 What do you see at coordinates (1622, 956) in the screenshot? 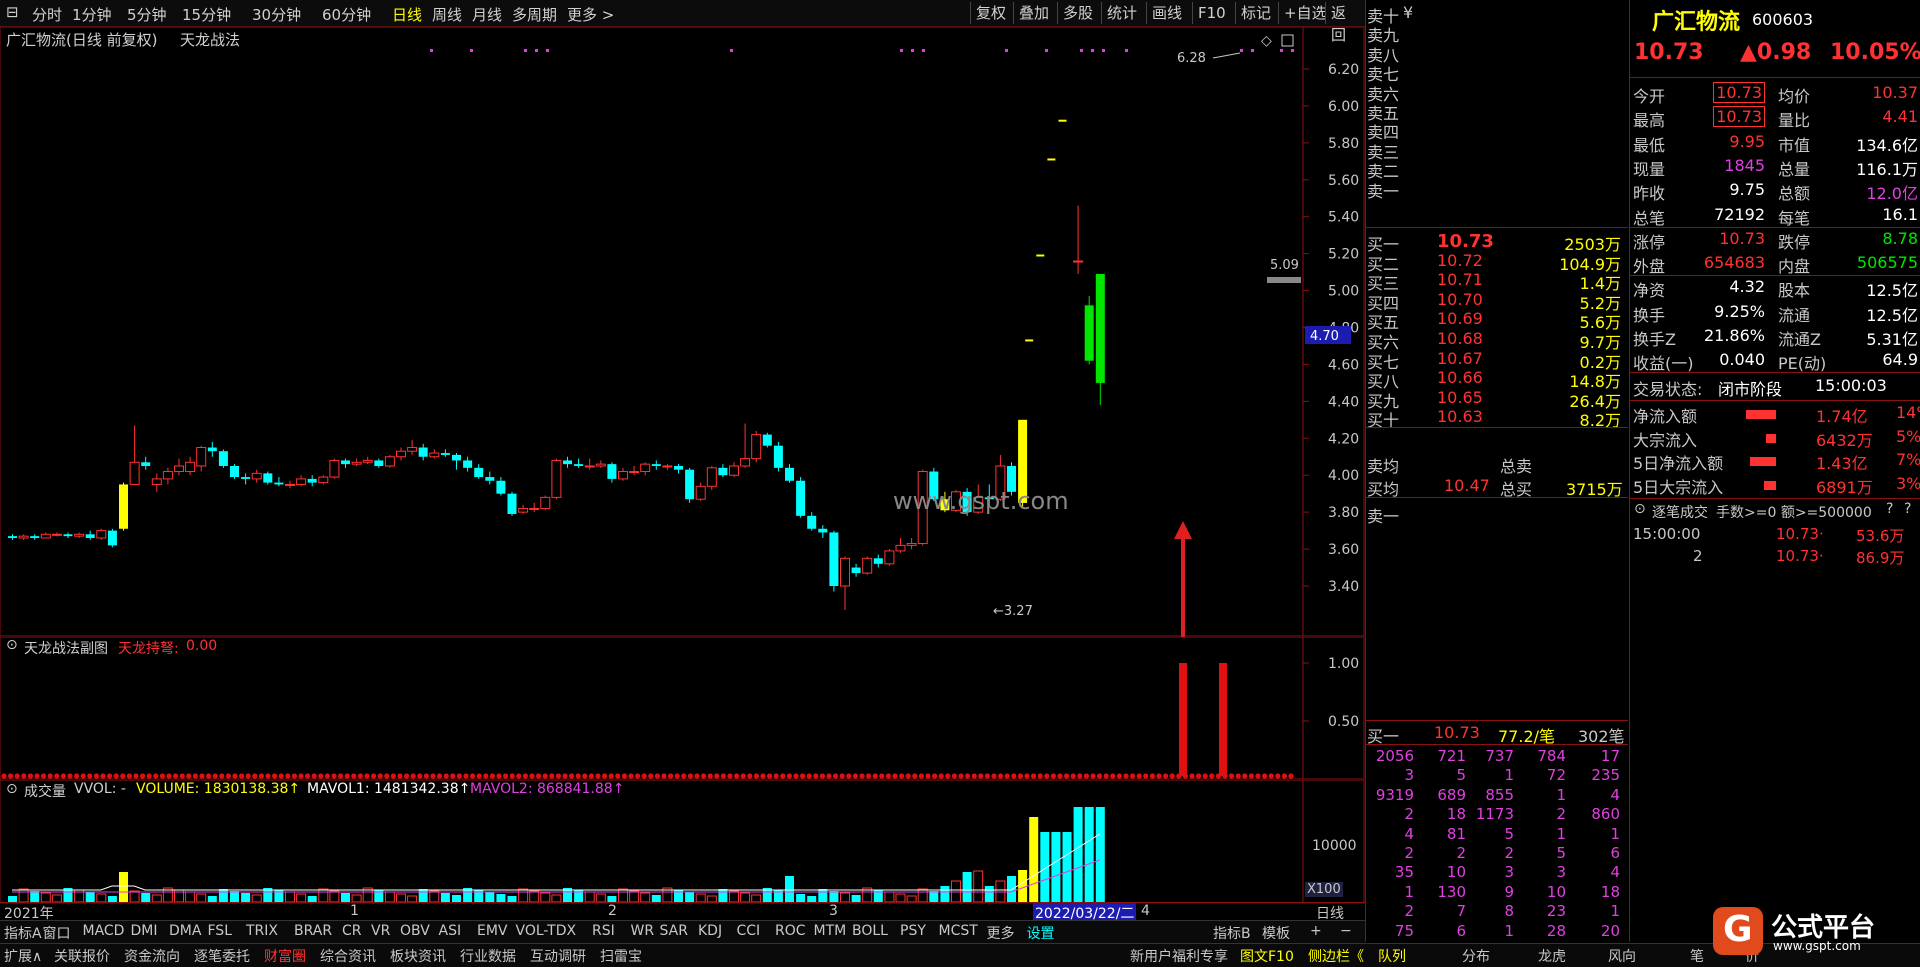
I see `right-tab-3: 风向` at bounding box center [1622, 956].